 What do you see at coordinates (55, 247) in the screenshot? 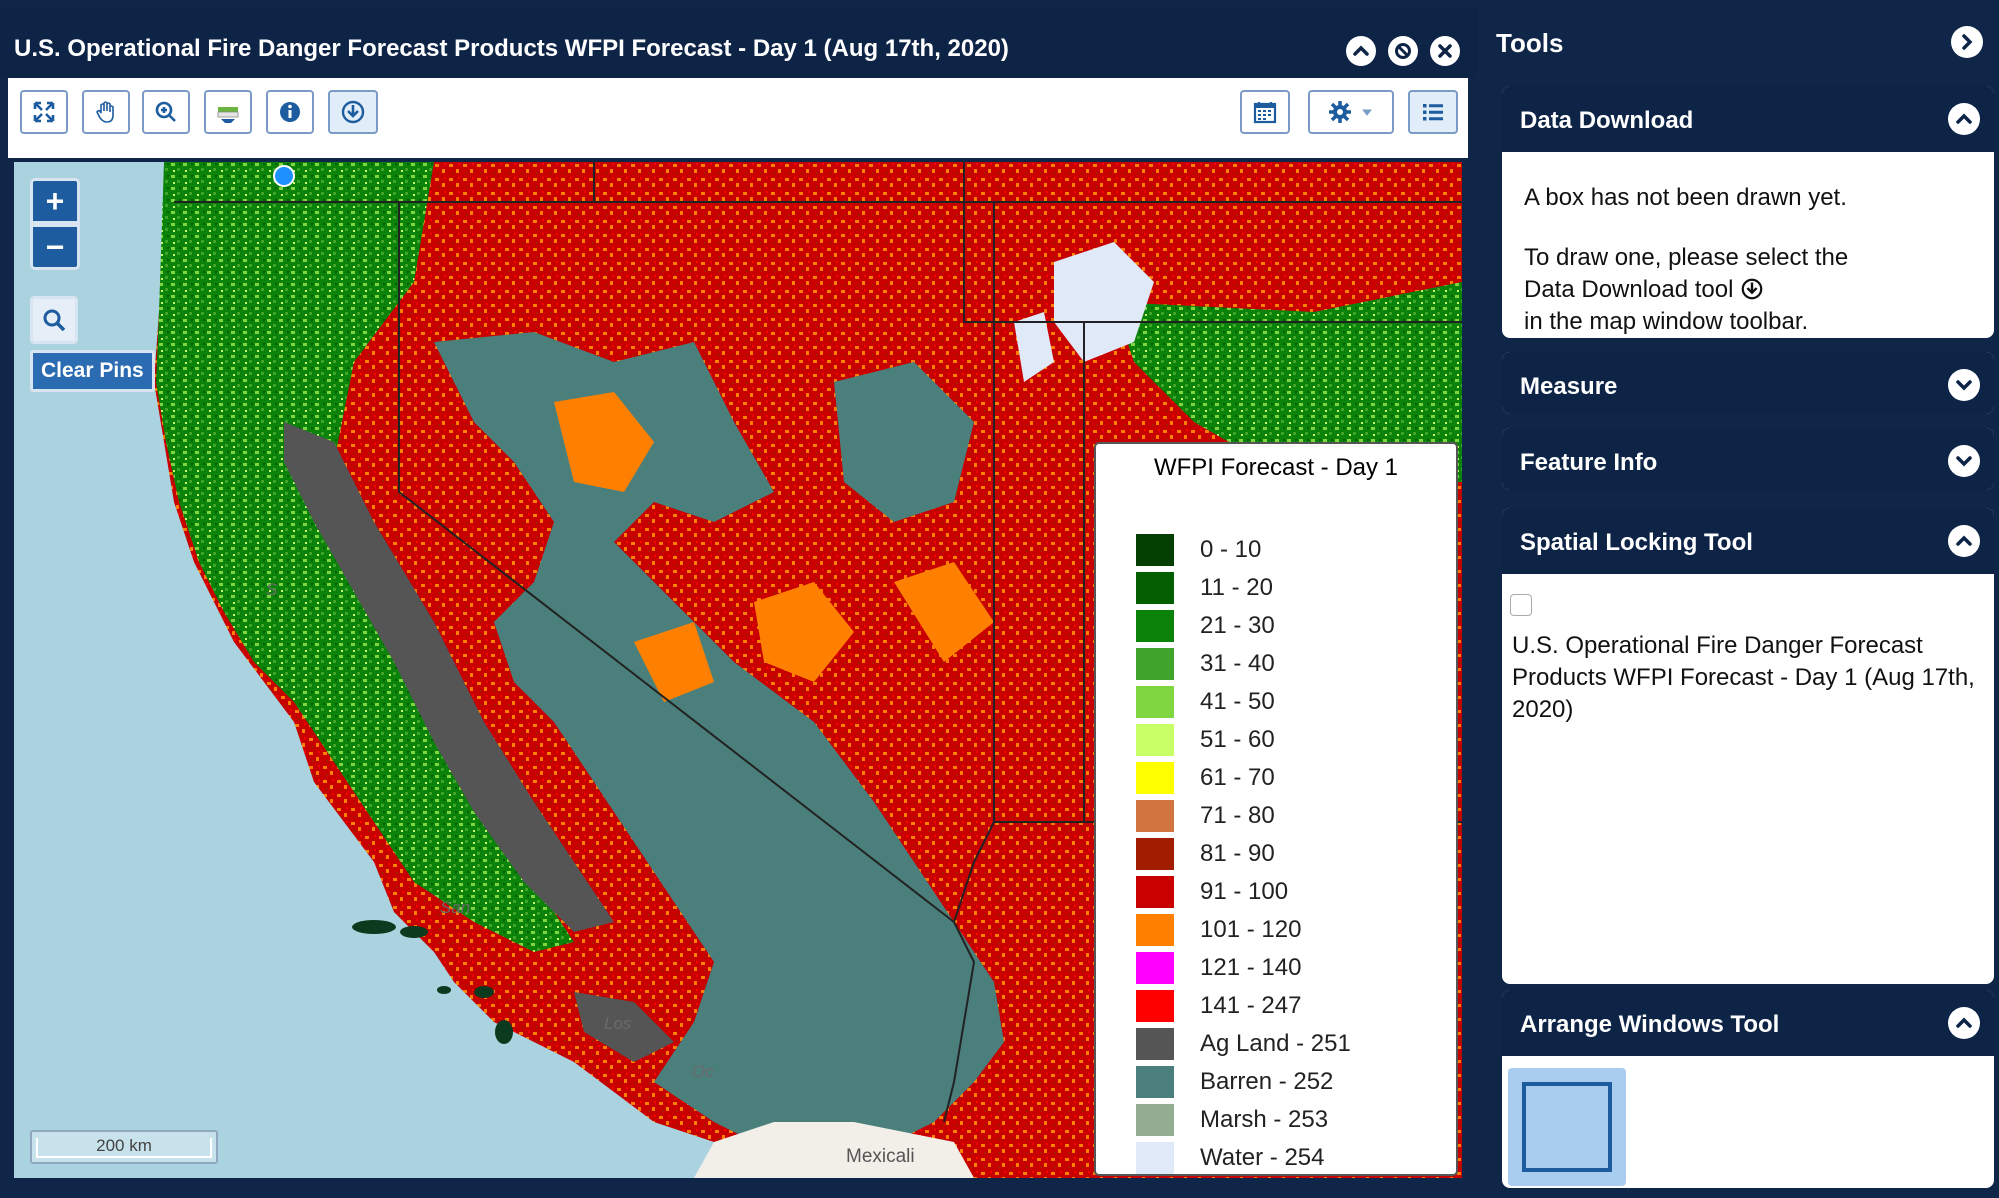
I see `zoom-out-button: −` at bounding box center [55, 247].